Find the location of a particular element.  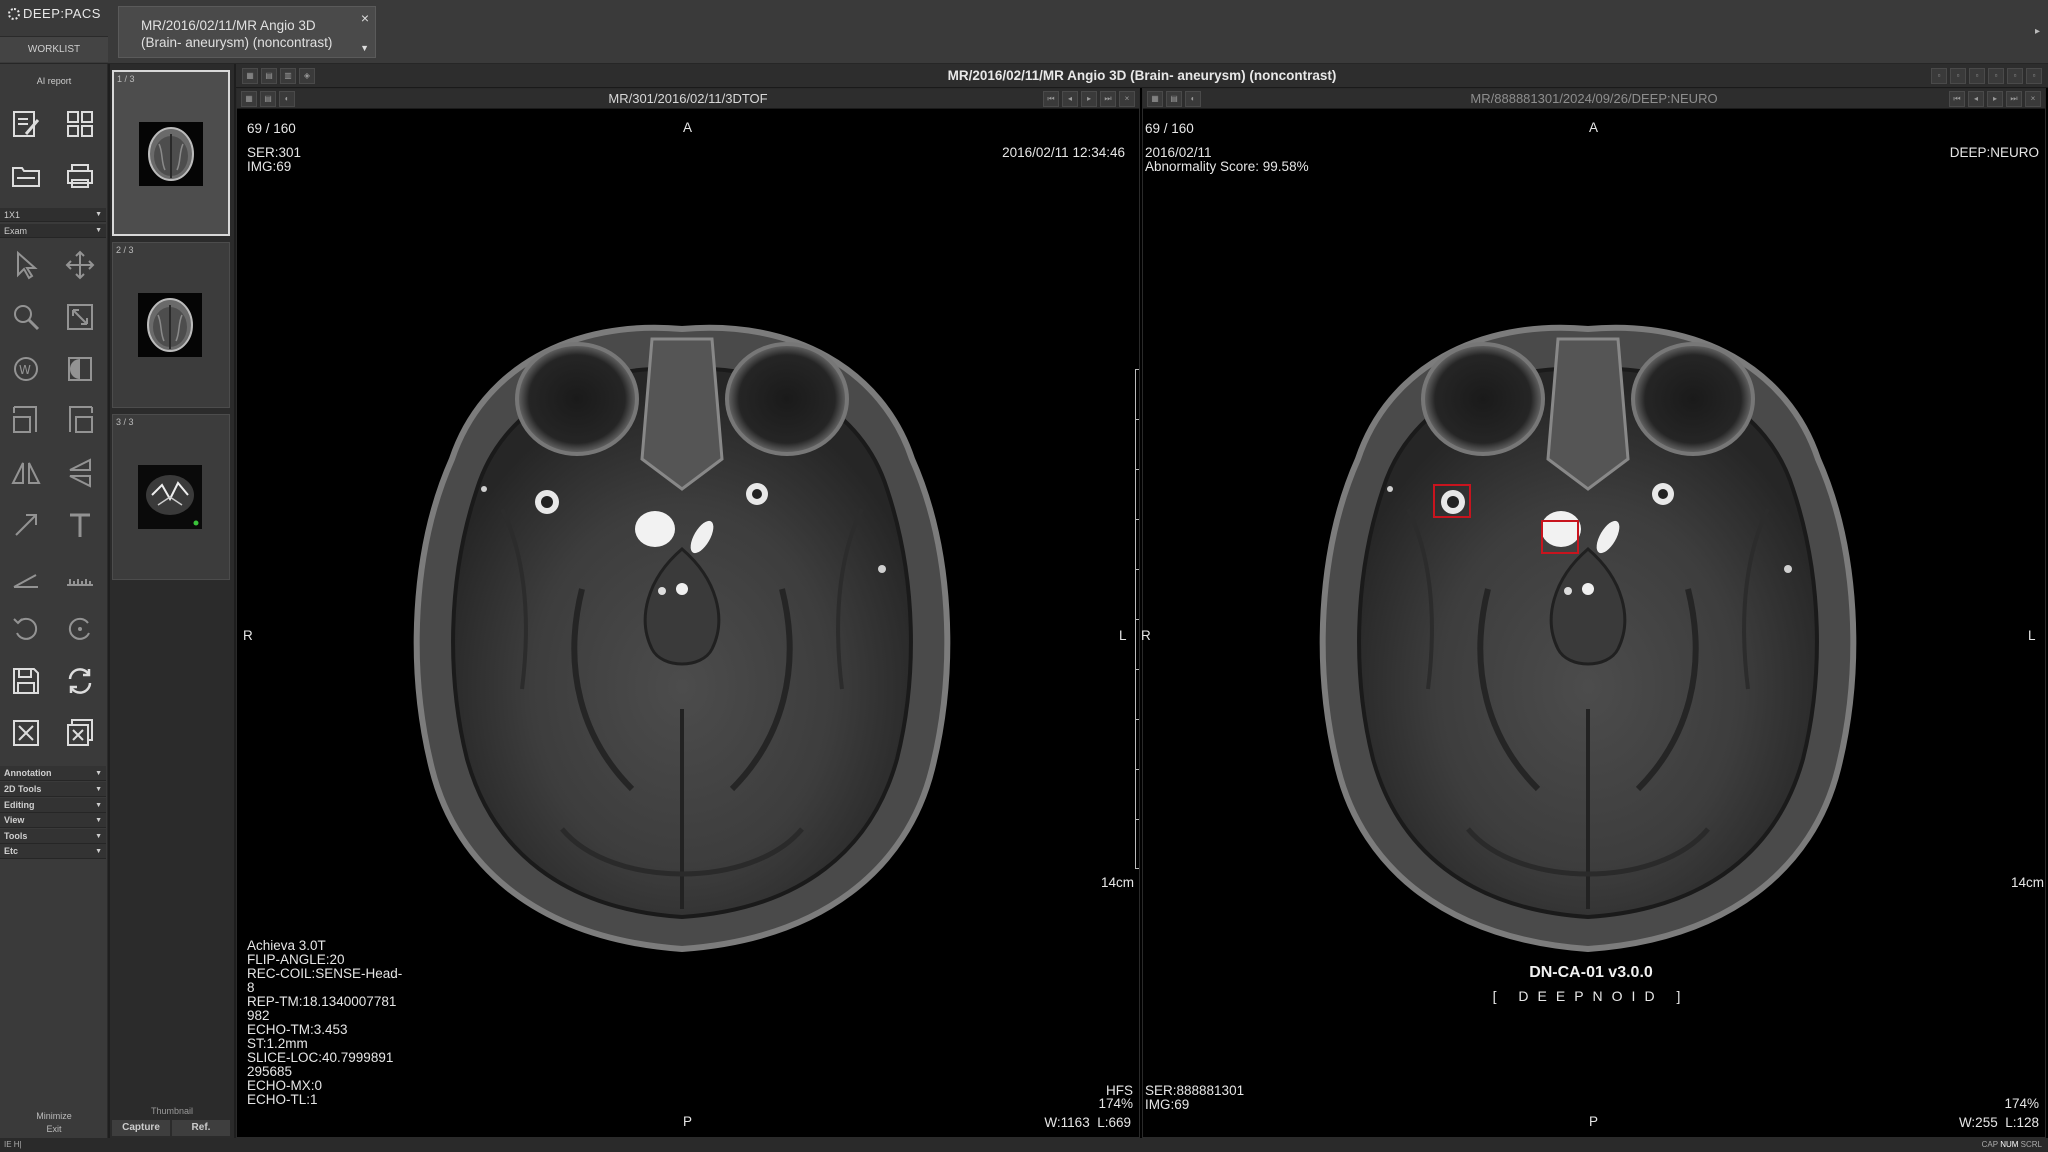

section-tools: Tools ▼ is located at coordinates (53, 836).